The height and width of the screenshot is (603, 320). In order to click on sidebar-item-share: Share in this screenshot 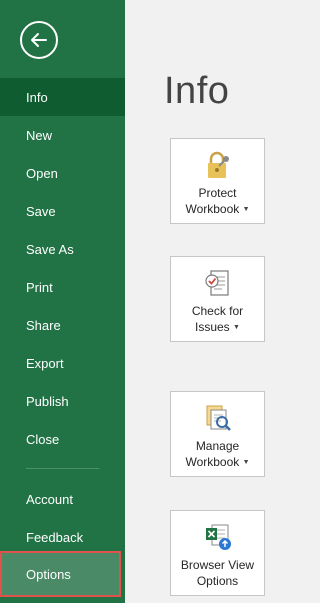, I will do `click(62, 325)`.